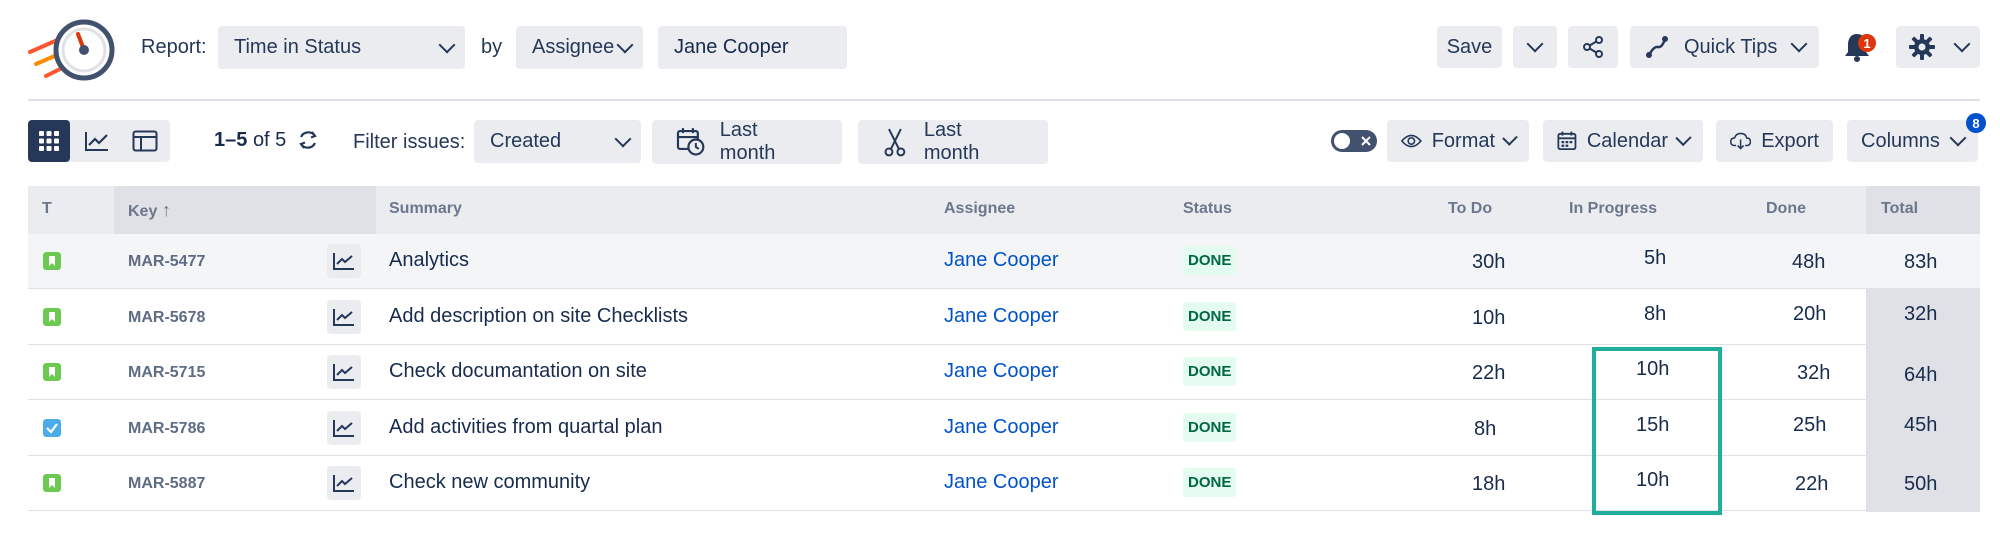 Image resolution: width=2000 pixels, height=546 pixels. Describe the element at coordinates (1627, 140) in the screenshot. I see `calendar-label: Calendar` at that location.